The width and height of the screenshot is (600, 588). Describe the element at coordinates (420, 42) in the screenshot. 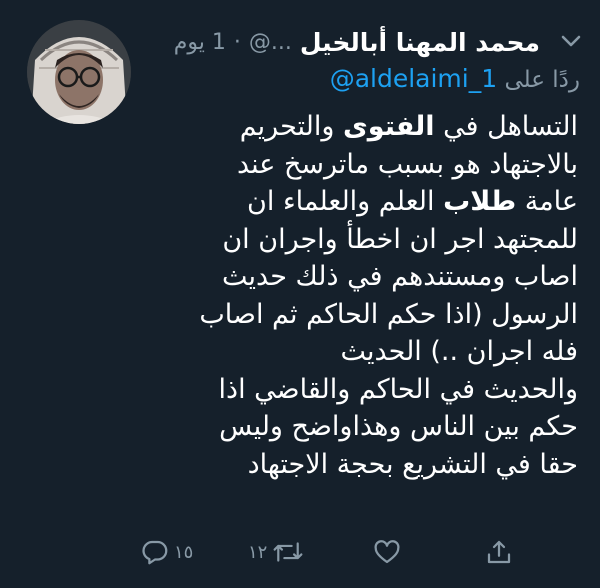

I see `display-name: محمد المهنا أبالخيل` at that location.